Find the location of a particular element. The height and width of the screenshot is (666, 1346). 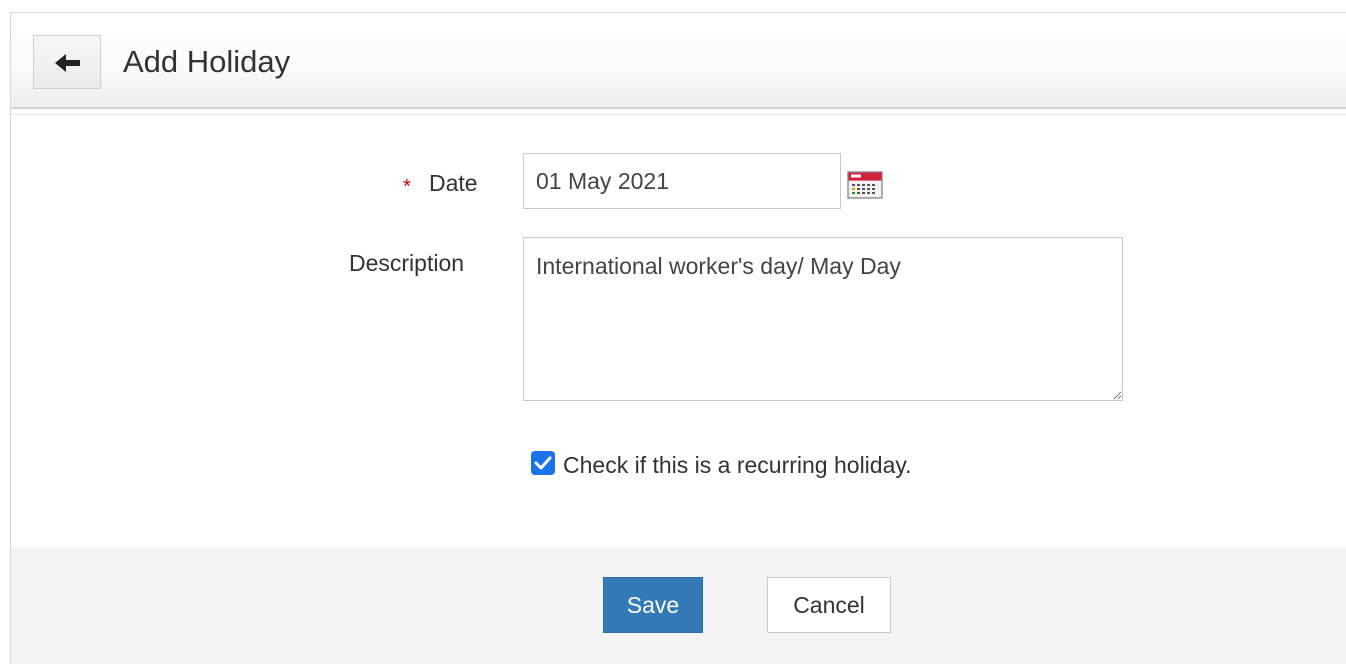

date-label: Date is located at coordinates (453, 183).